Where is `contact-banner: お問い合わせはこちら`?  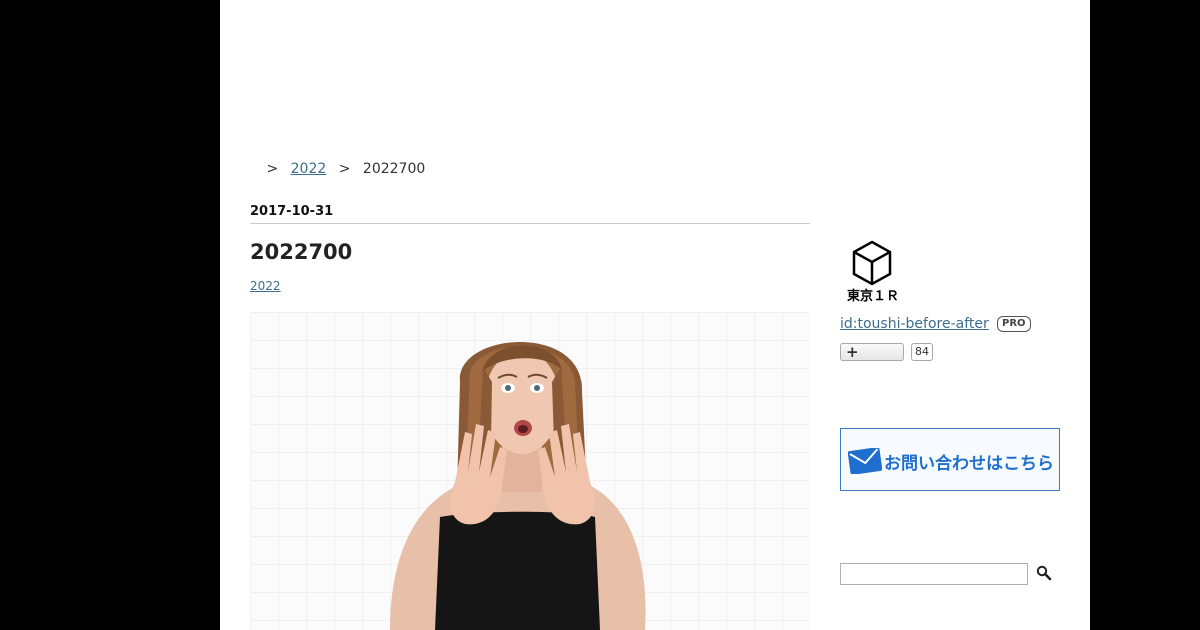 contact-banner: お問い合わせはこちら is located at coordinates (950, 459).